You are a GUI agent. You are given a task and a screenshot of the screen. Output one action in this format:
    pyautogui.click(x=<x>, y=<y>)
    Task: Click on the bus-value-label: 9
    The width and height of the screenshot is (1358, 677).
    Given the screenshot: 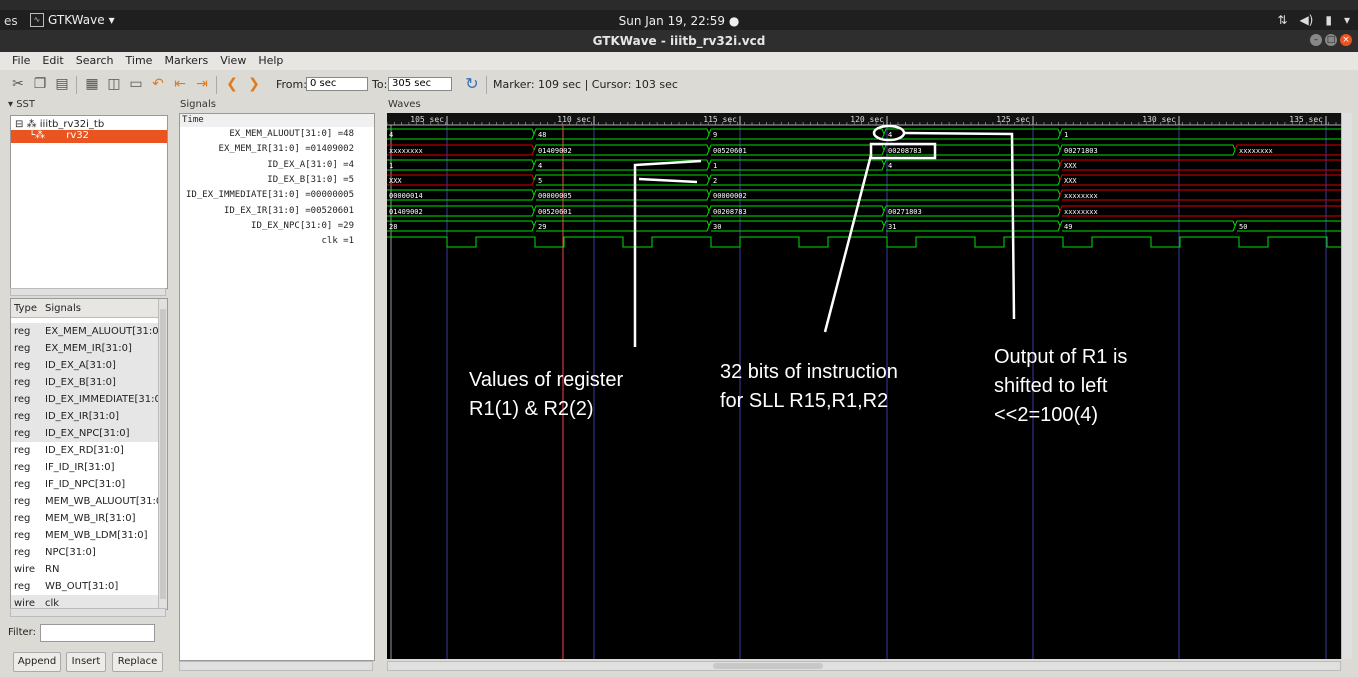 What is the action you would take?
    pyautogui.click(x=715, y=135)
    